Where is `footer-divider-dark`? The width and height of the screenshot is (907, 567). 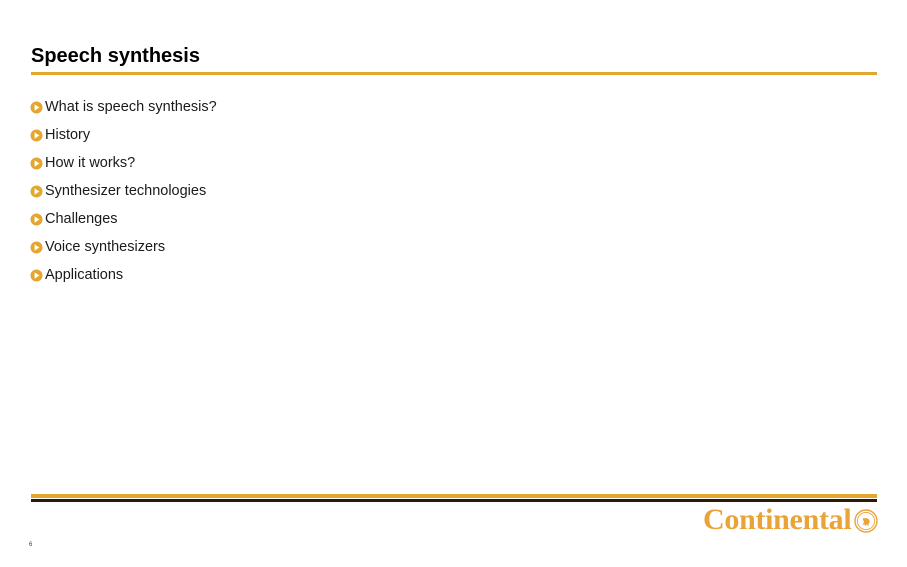
footer-divider-dark is located at coordinates (454, 500).